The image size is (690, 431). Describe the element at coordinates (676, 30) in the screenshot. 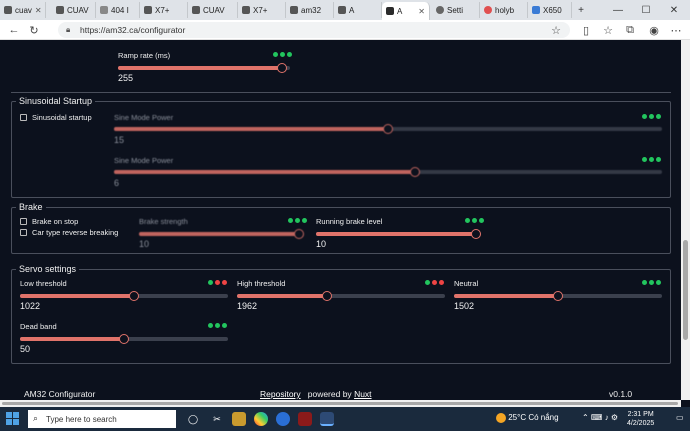

I see `more-menu-icon: ⋯` at that location.